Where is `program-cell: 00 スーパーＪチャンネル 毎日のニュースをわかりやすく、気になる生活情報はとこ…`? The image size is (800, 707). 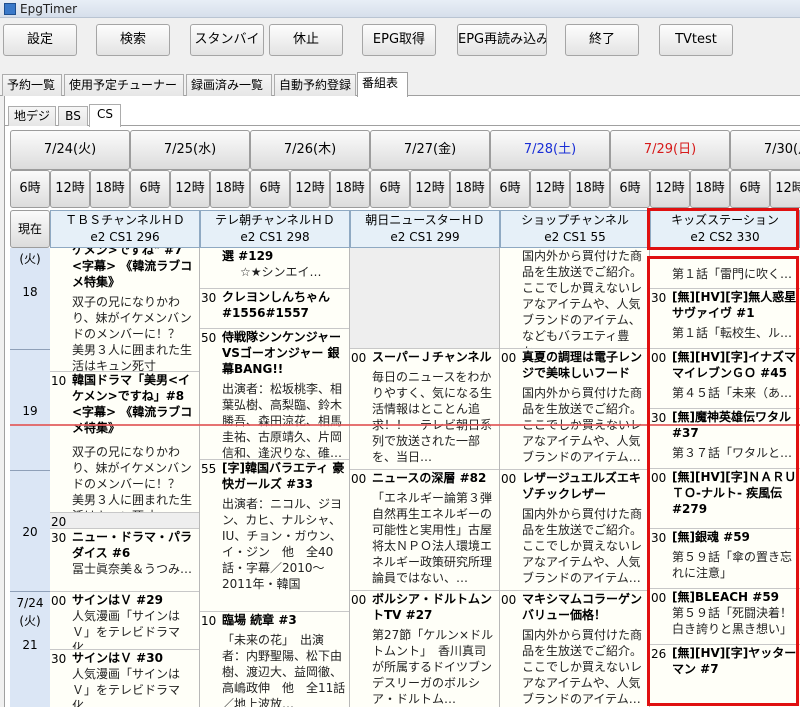 program-cell: 00 スーパーＪチャンネル 毎日のニュースをわかりやすく、気になる生活情報はとこ… is located at coordinates (424, 408).